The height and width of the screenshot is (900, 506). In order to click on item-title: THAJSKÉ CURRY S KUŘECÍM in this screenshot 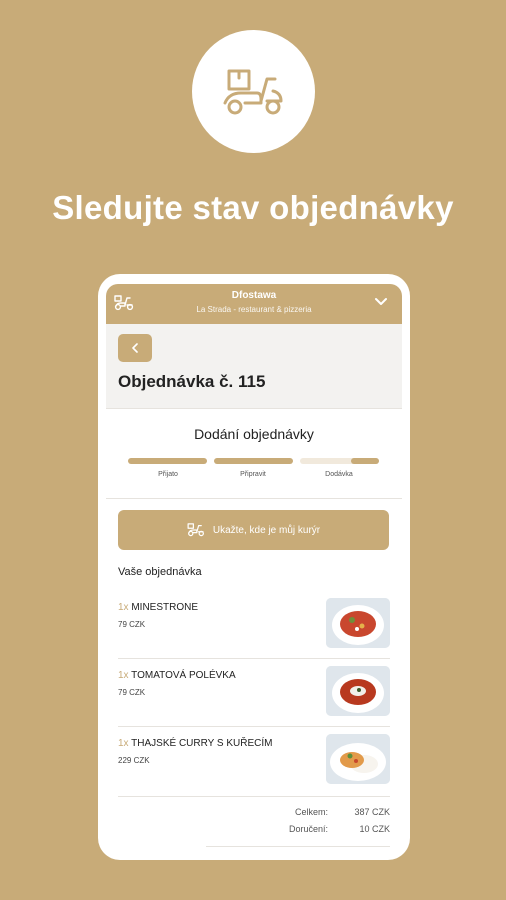, I will do `click(202, 743)`.